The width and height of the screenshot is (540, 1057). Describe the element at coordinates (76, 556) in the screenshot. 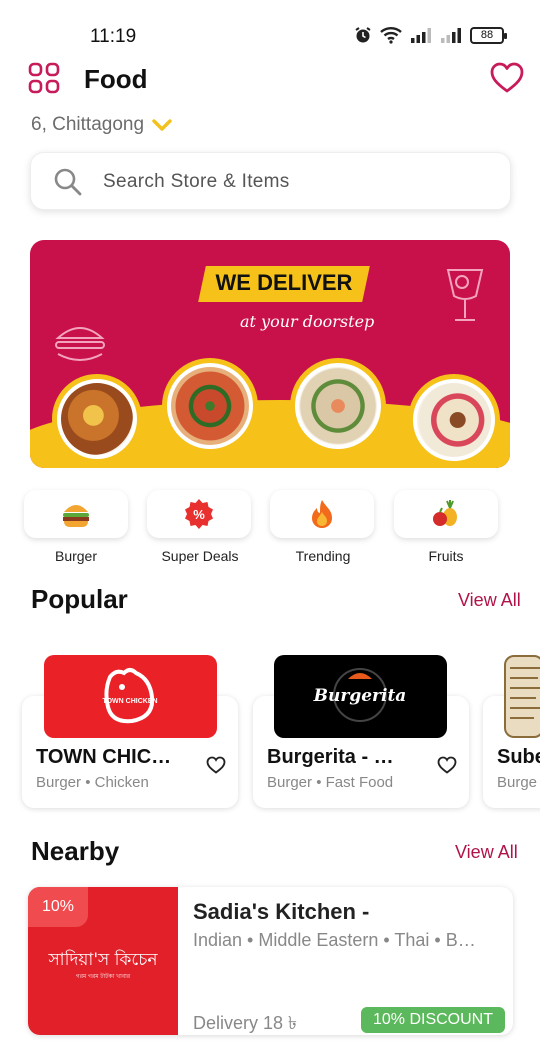

I see `category-label-burger: Burger` at that location.